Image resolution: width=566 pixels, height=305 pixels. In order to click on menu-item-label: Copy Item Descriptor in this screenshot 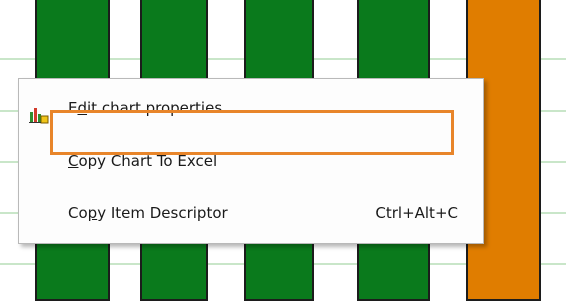, I will do `click(148, 213)`.